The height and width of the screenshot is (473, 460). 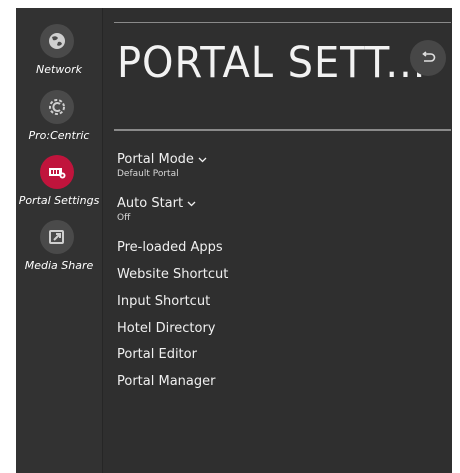 I want to click on menu-item-portal-mode: Portal Mode Default Portal, so click(x=162, y=165).